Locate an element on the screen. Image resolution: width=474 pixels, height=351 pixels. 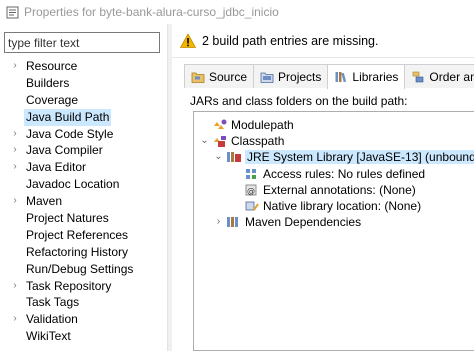
tree-item-classpath: ⌄ Classpath is located at coordinates (241, 140).